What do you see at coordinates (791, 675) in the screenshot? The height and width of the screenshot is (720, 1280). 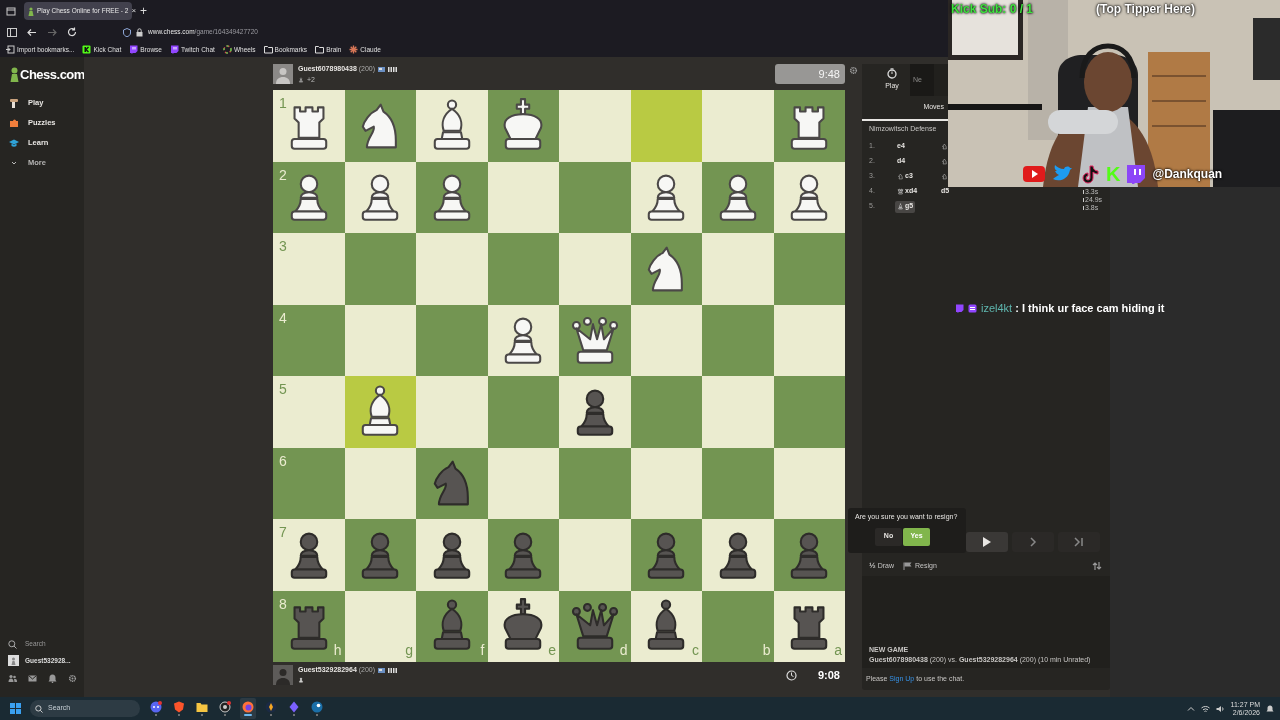 I see `clock-icon` at bounding box center [791, 675].